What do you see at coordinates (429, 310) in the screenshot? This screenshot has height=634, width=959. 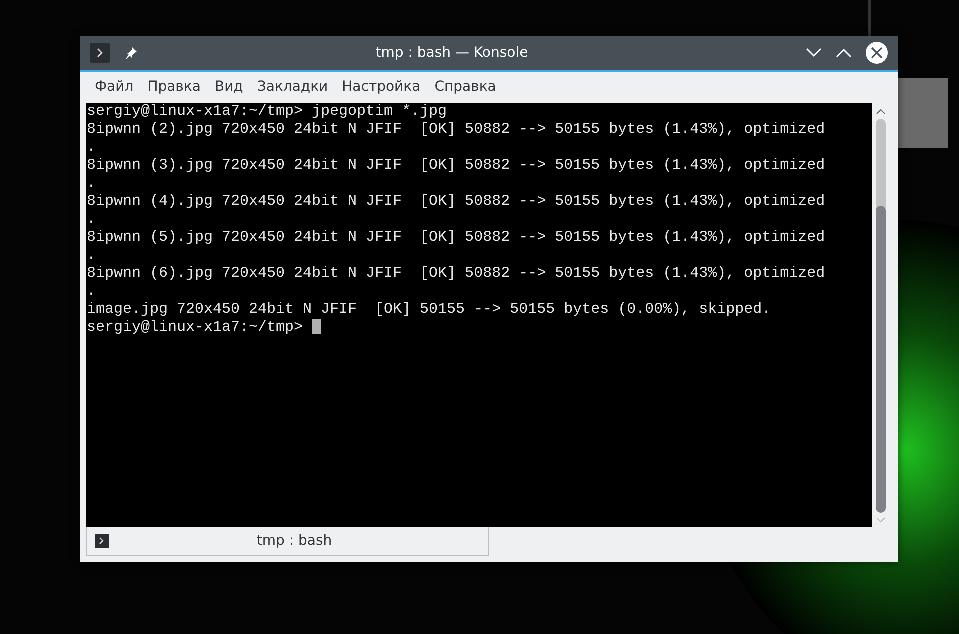 I see `terminal-line: image.jpg 720x450 24bit N JFIF [OK] 50155 --> 50155 bytes (0.00%), skipped.` at bounding box center [429, 310].